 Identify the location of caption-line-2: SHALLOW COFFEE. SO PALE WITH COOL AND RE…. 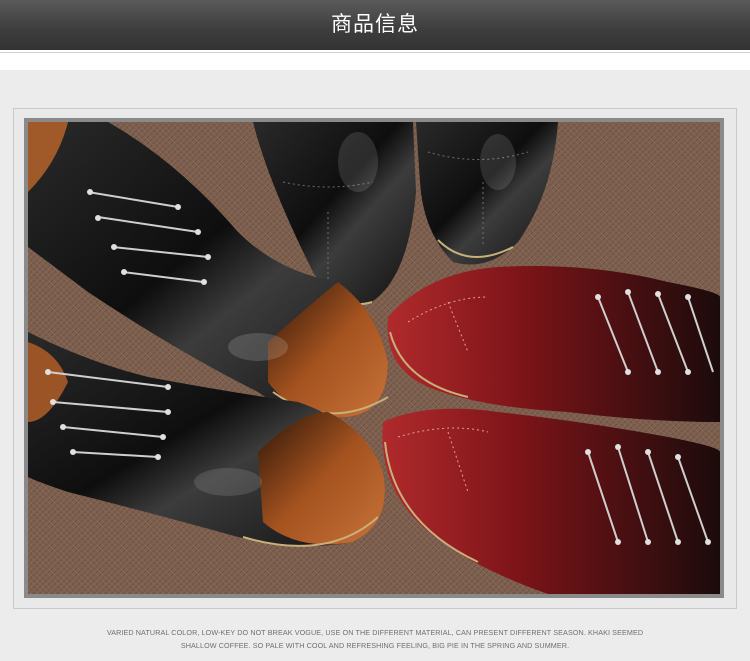
(375, 645).